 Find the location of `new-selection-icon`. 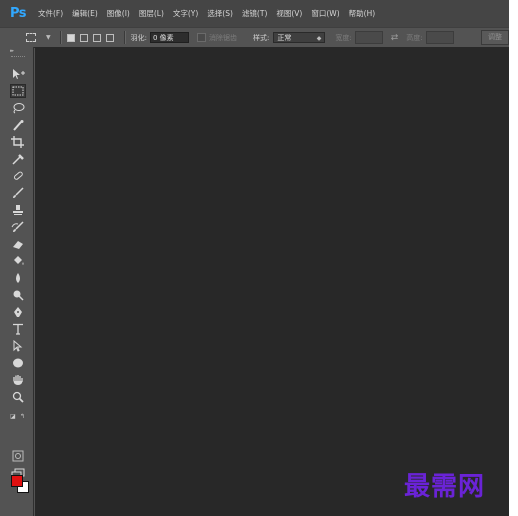

new-selection-icon is located at coordinates (70, 37).